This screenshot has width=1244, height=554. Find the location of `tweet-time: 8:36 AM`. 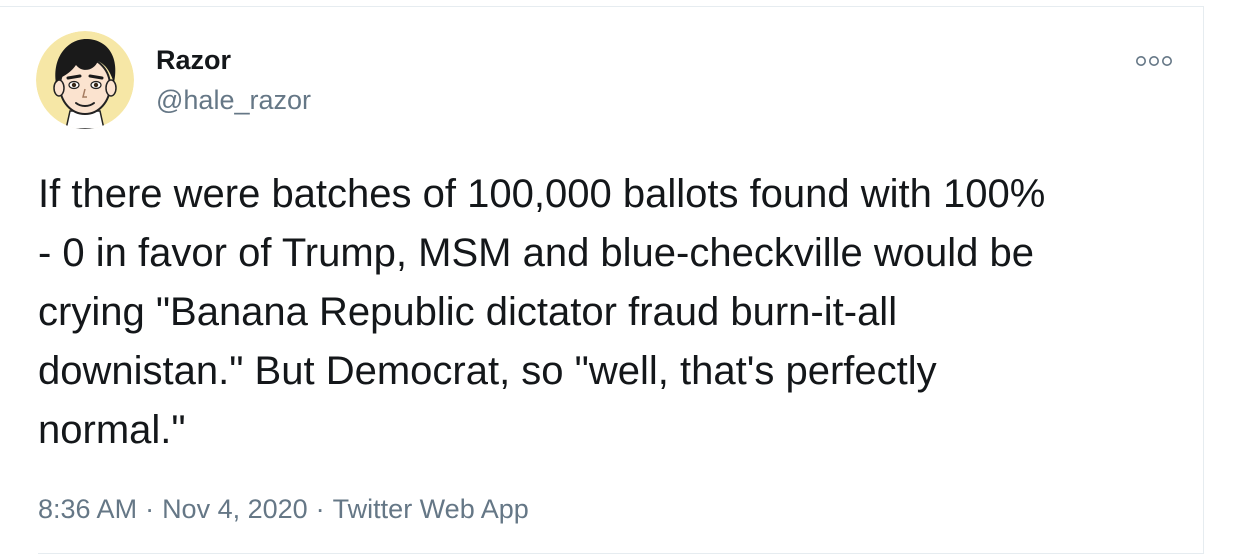

tweet-time: 8:36 AM is located at coordinates (87, 509).